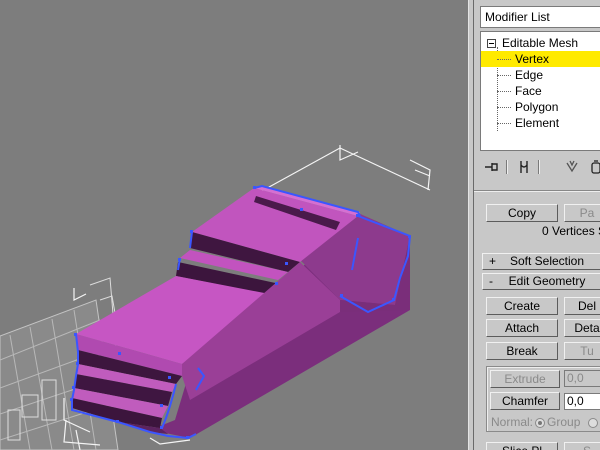  I want to click on stack-subobject-polygon: Polygon, so click(540, 107).